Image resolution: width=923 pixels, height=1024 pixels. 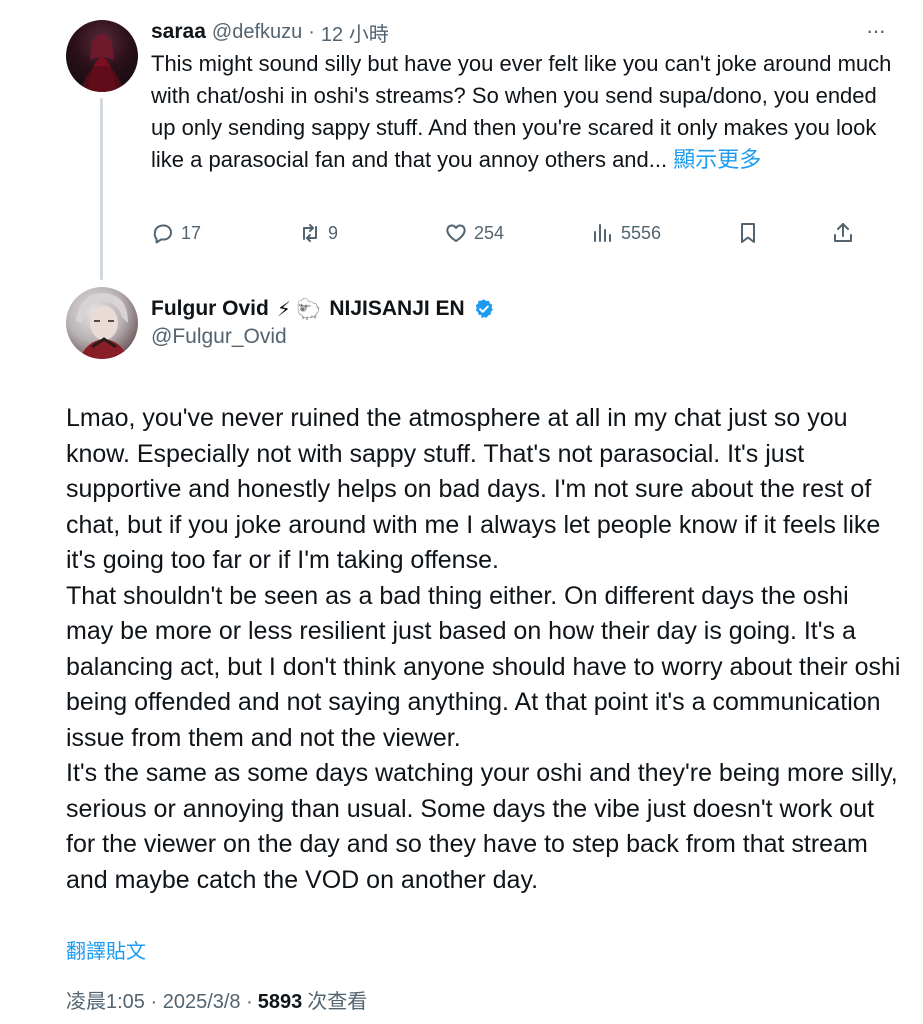 I want to click on avatar-figure-icon, so click(x=102, y=63).